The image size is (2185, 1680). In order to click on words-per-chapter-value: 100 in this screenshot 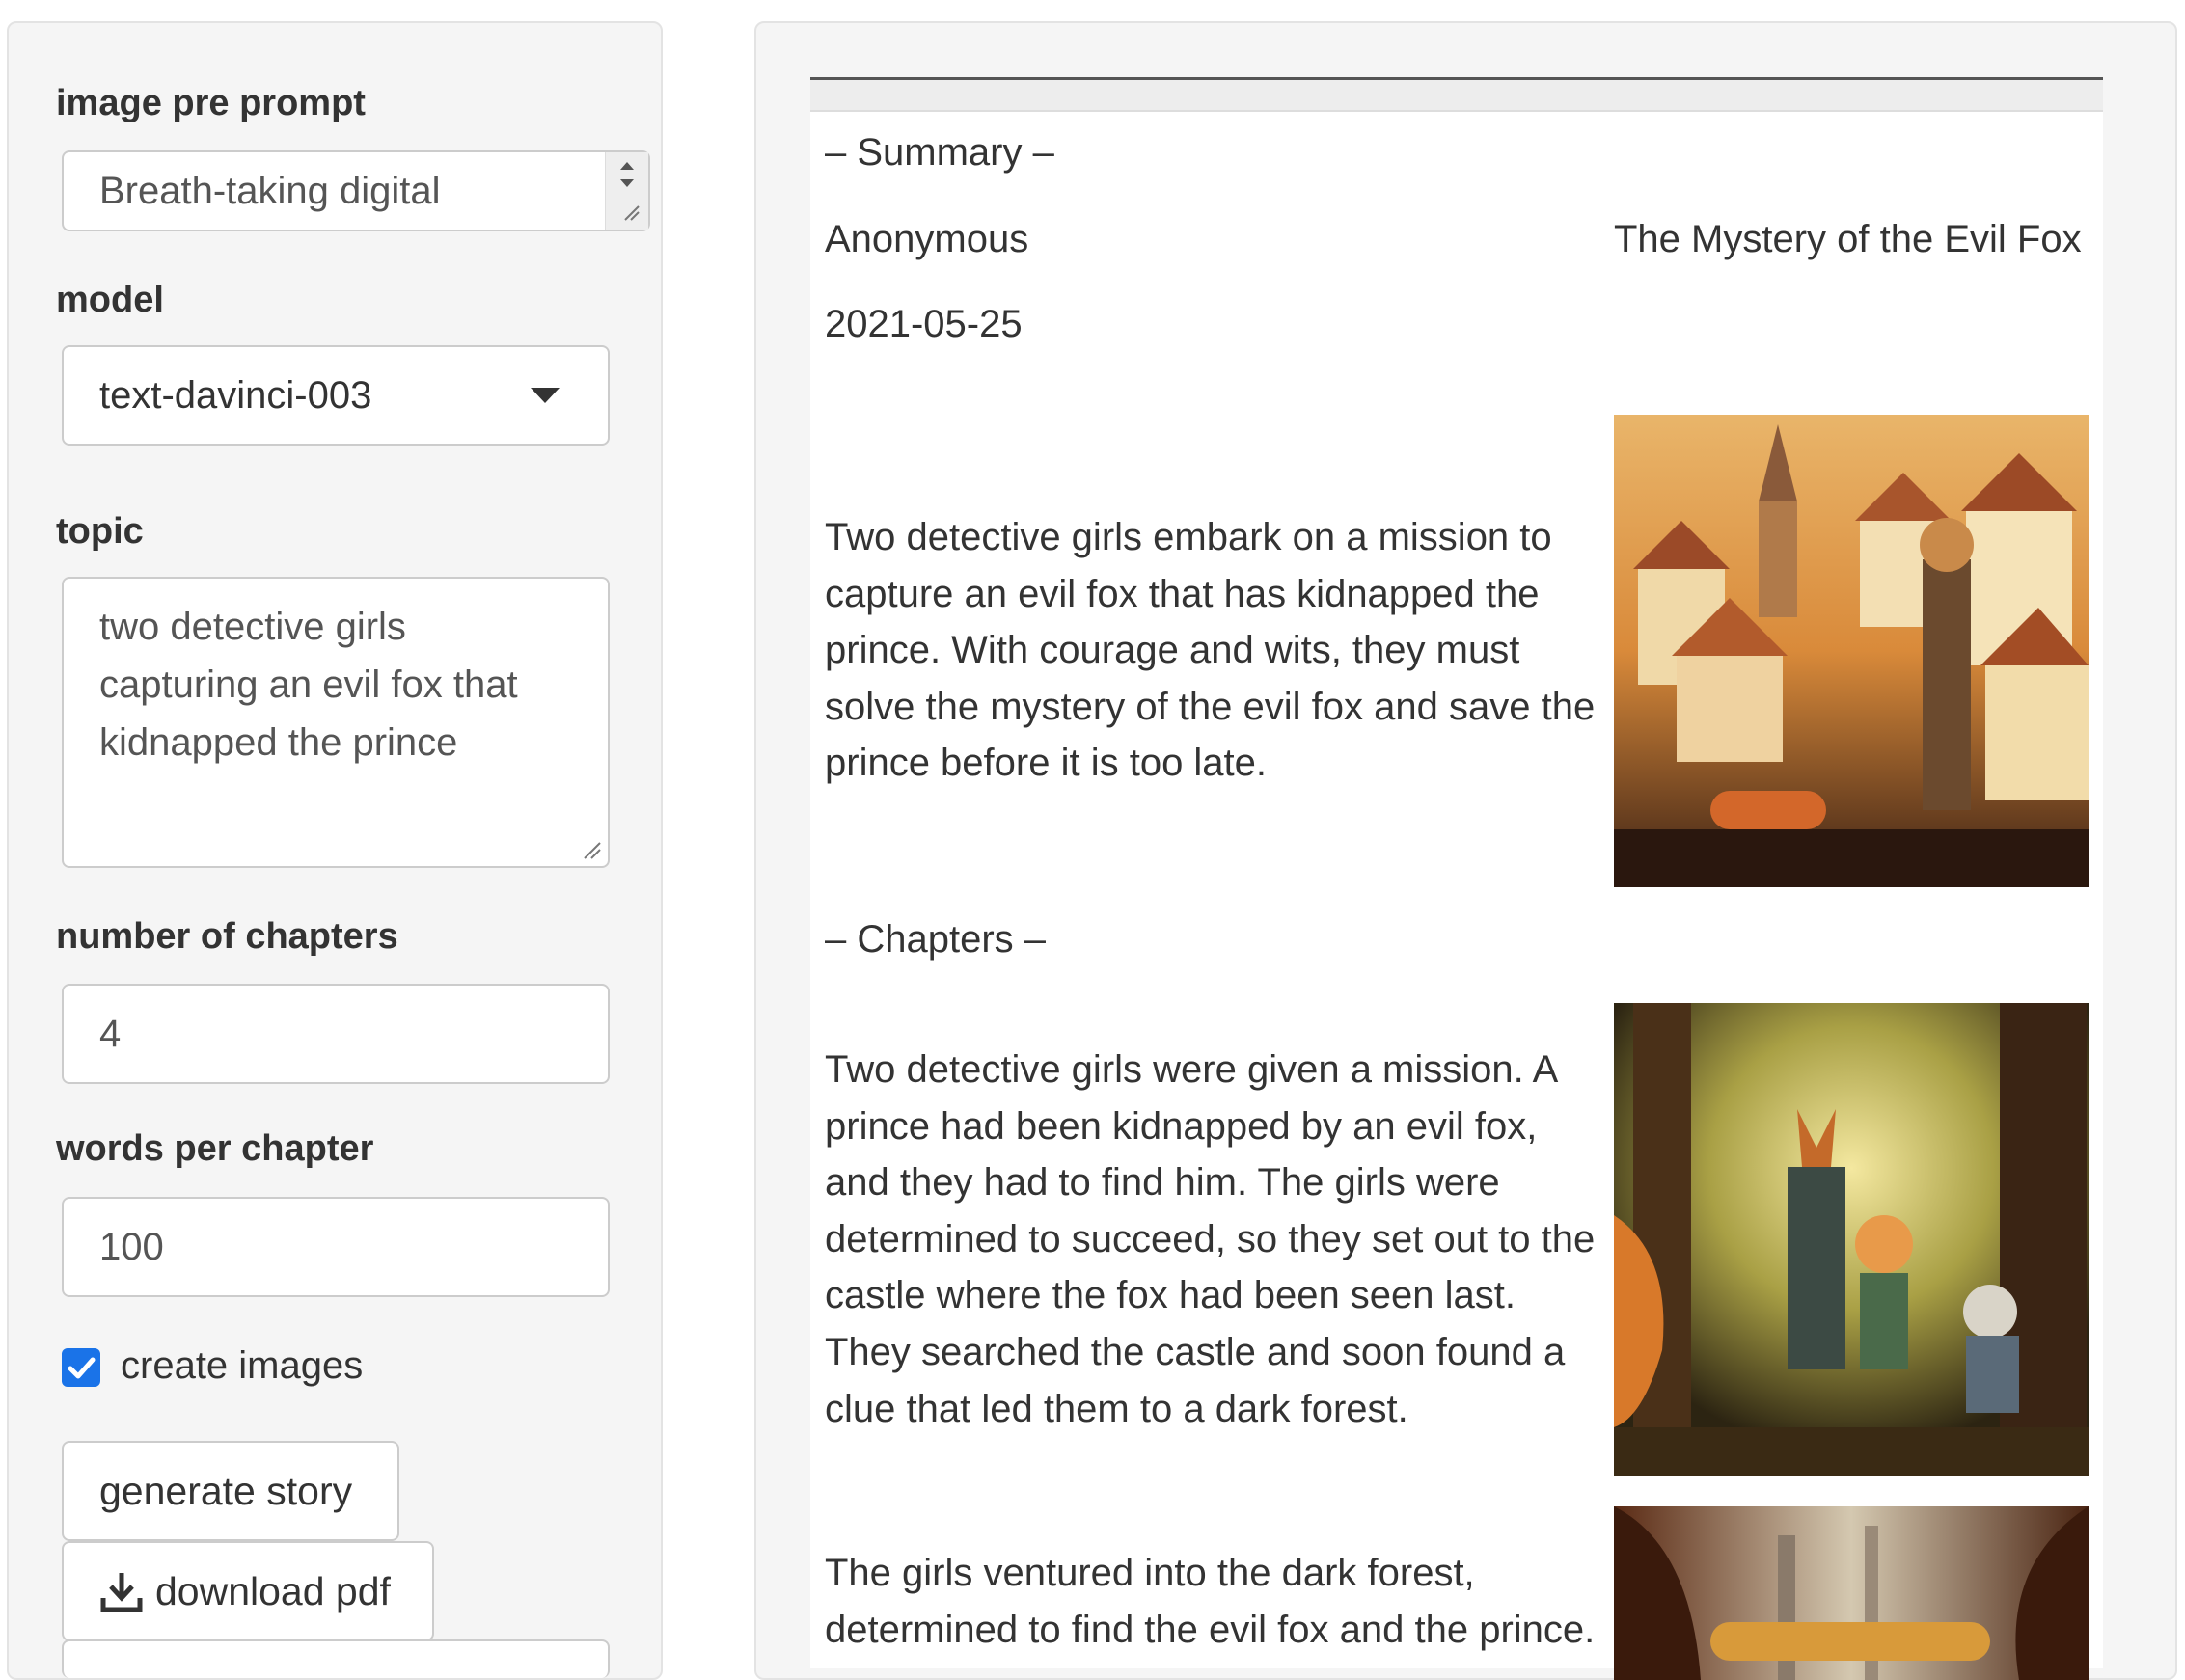, I will do `click(132, 1247)`.